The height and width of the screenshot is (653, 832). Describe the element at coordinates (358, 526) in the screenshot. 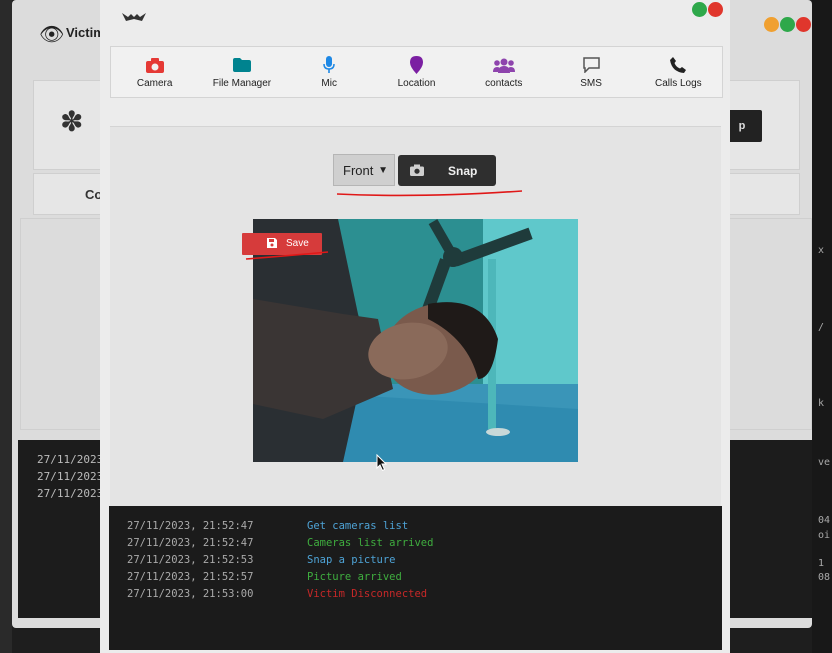

I see `log-message: Get cameras list` at that location.